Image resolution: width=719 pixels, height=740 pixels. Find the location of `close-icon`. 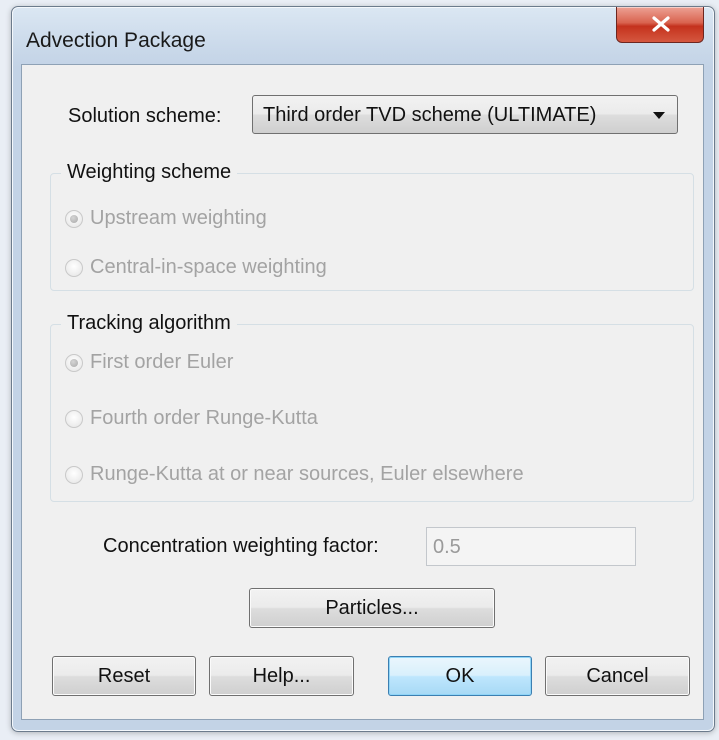

close-icon is located at coordinates (661, 24).